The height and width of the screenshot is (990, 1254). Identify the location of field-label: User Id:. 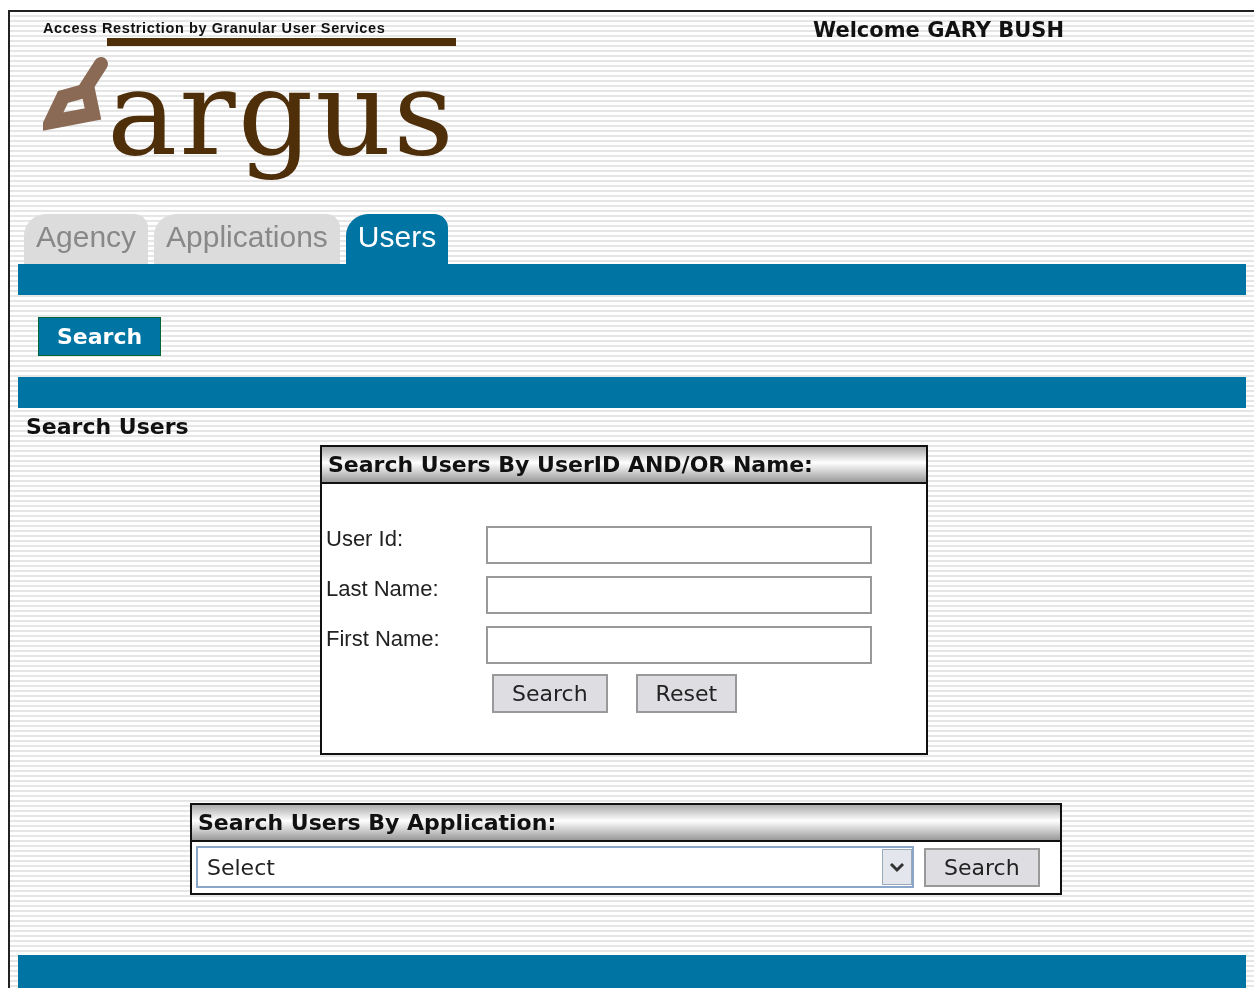
(365, 539).